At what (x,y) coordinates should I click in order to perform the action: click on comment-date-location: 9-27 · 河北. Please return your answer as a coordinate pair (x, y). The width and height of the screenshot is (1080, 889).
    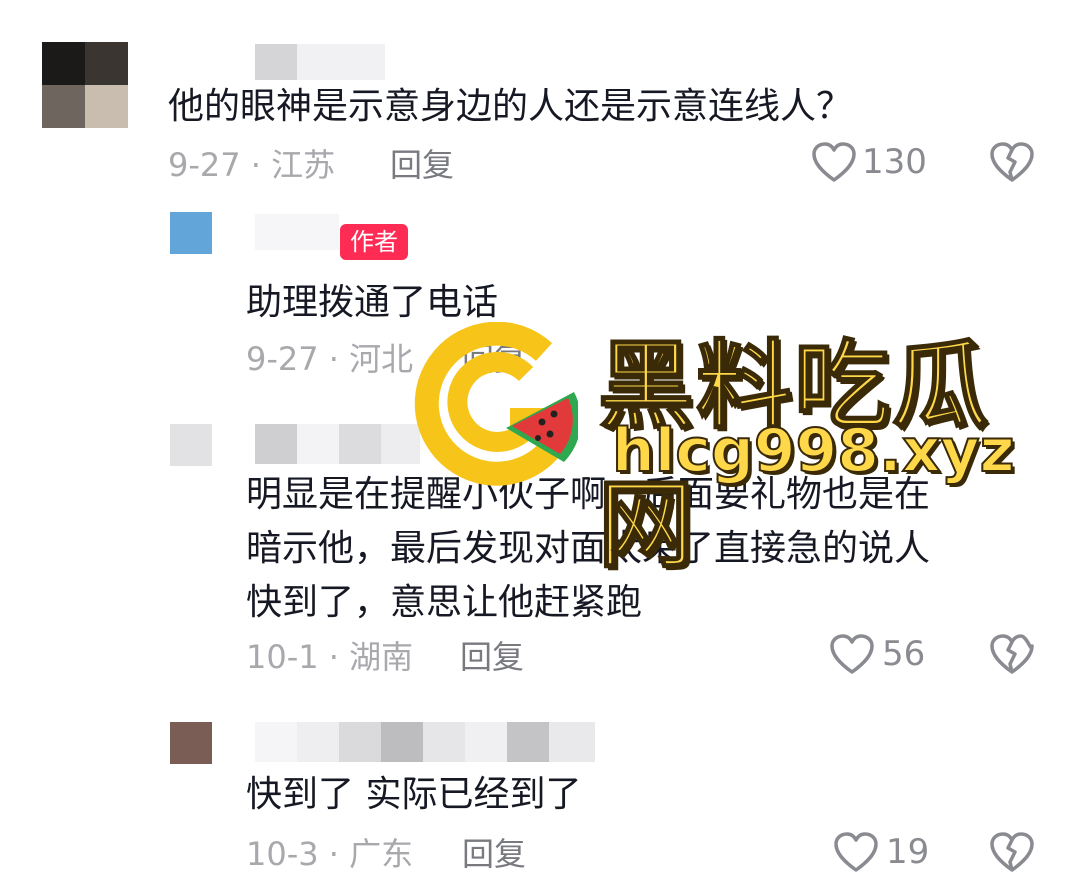
    Looking at the image, I should click on (330, 359).